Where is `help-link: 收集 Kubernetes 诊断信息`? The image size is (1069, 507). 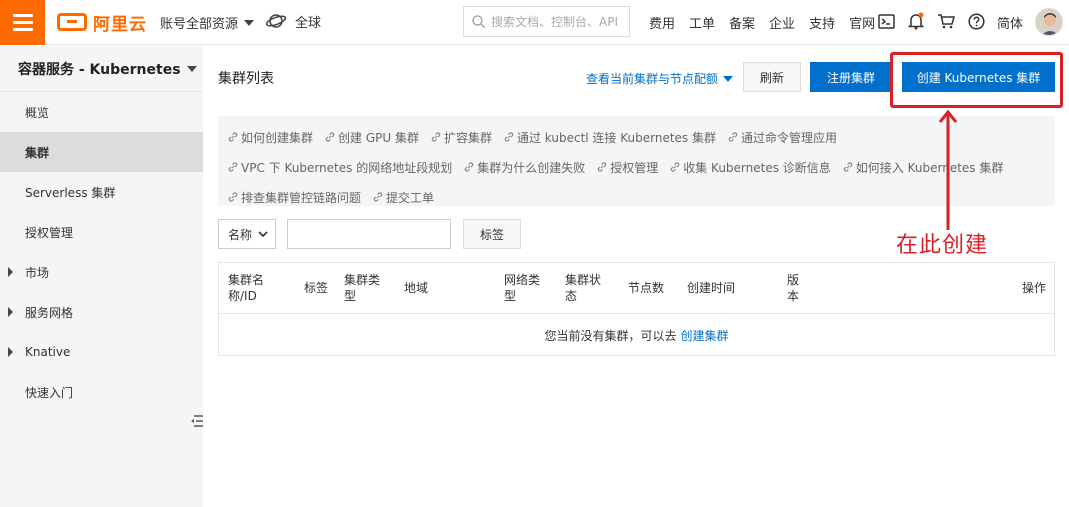 help-link: 收集 Kubernetes 诊断信息 is located at coordinates (750, 167).